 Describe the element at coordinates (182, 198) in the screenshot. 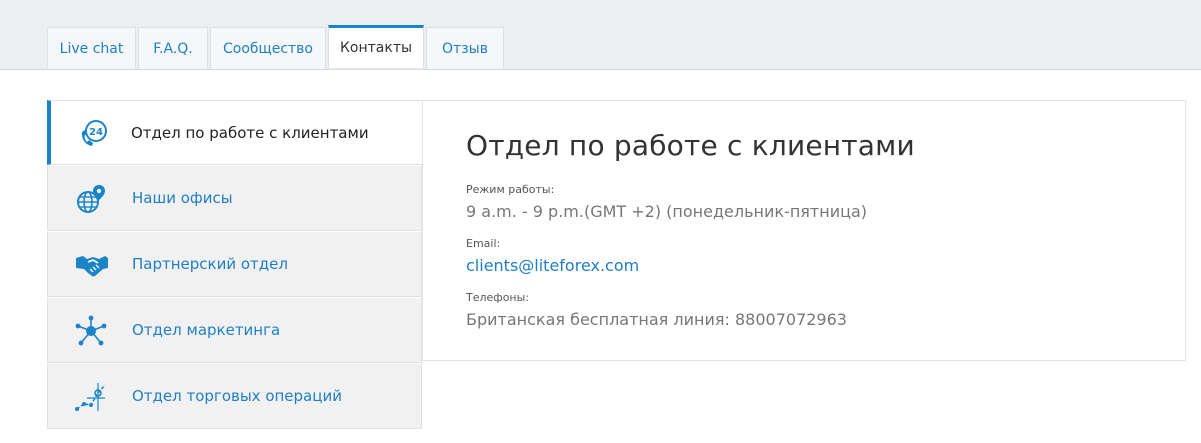

I see `sidebar-item-label: Наши офисы` at that location.